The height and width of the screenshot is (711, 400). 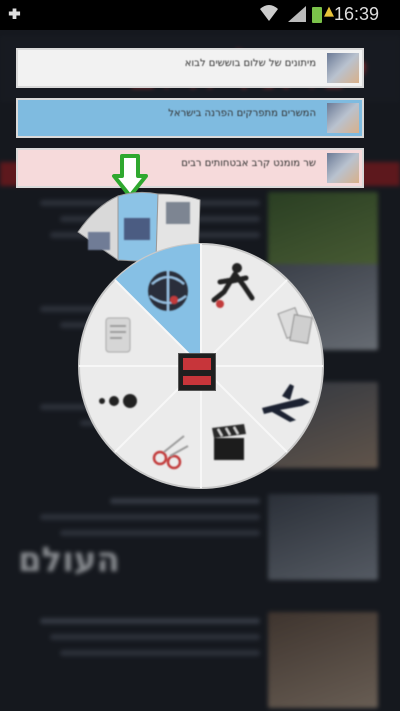 I want to click on globe-icon, so click(x=168, y=291).